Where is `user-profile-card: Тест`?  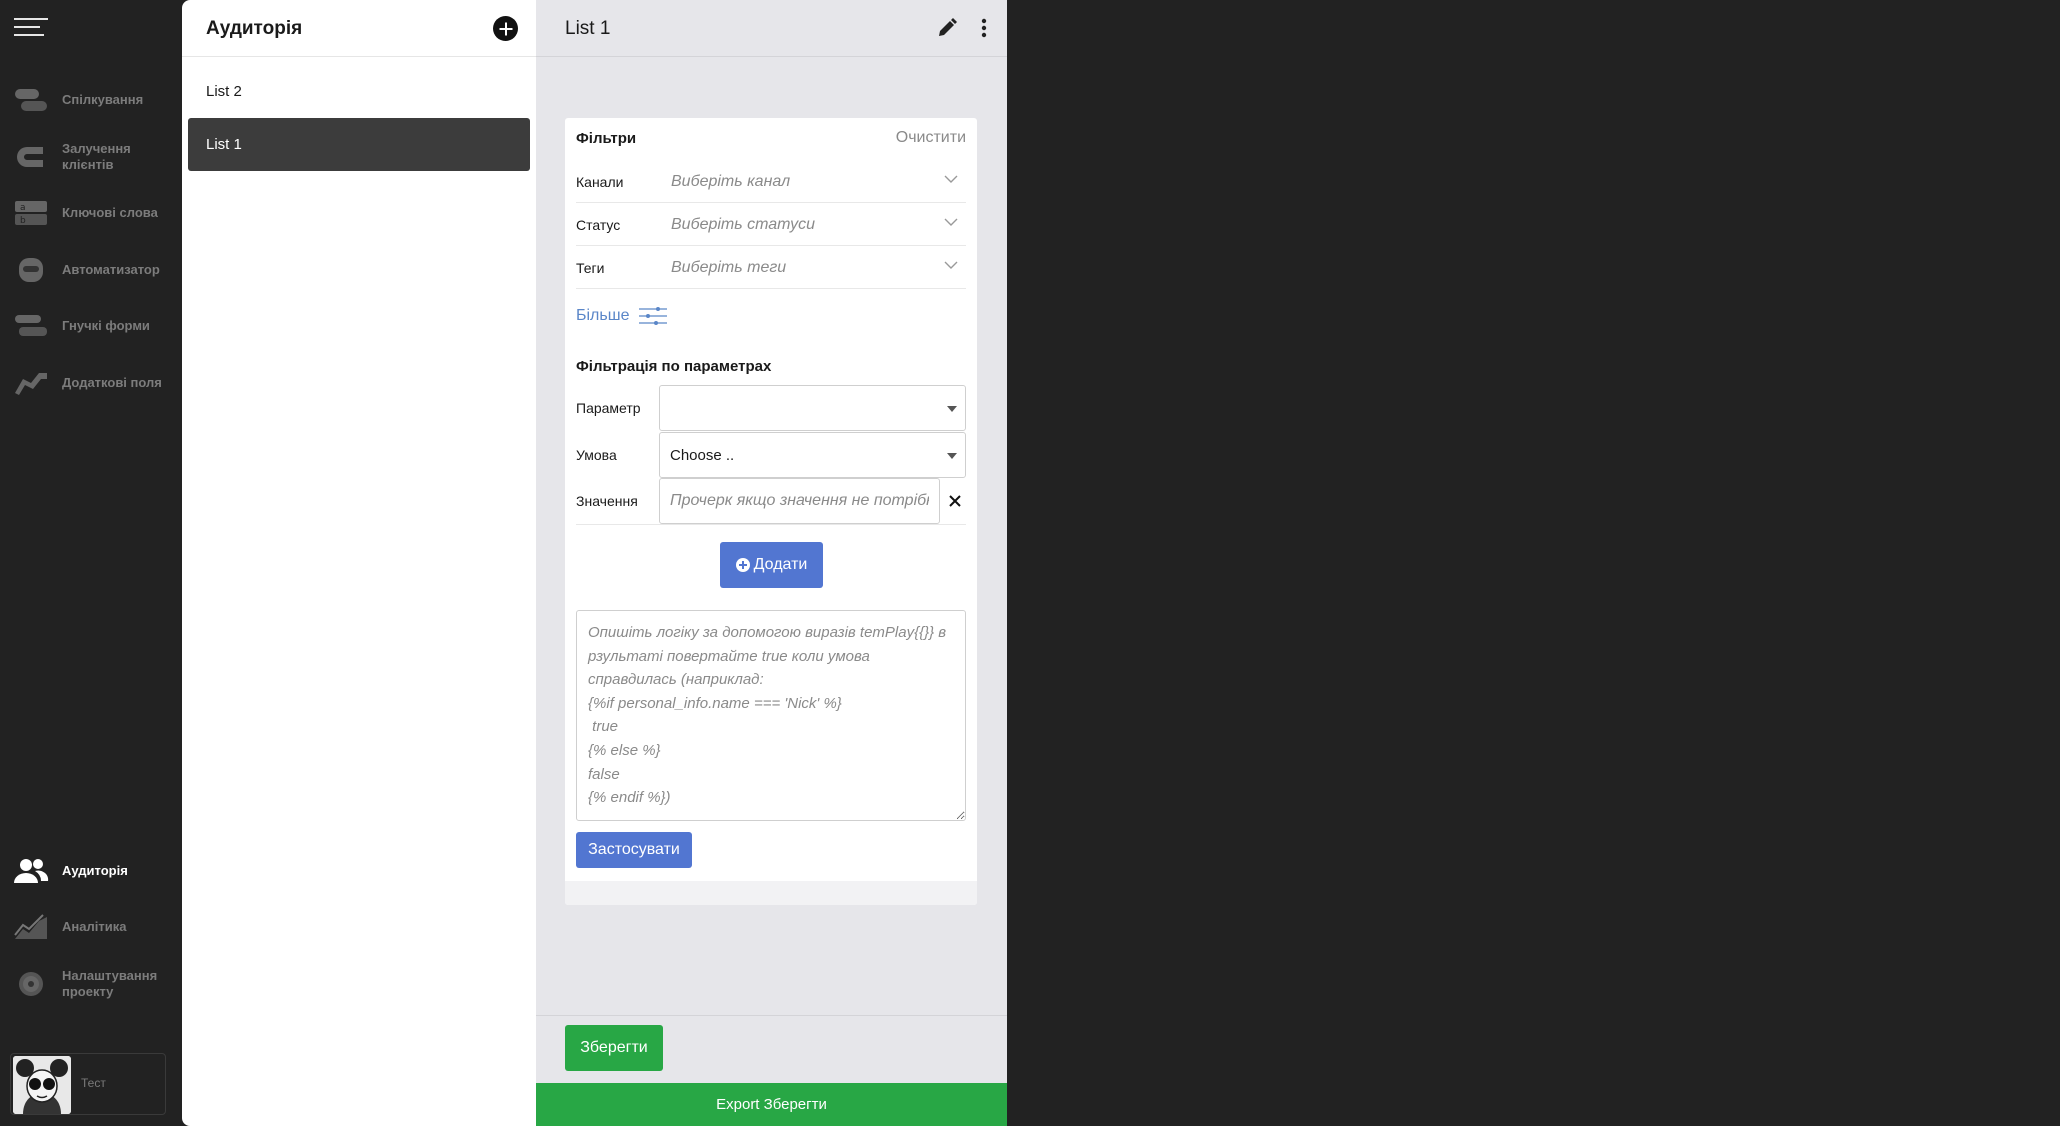
user-profile-card: Тест is located at coordinates (88, 1084).